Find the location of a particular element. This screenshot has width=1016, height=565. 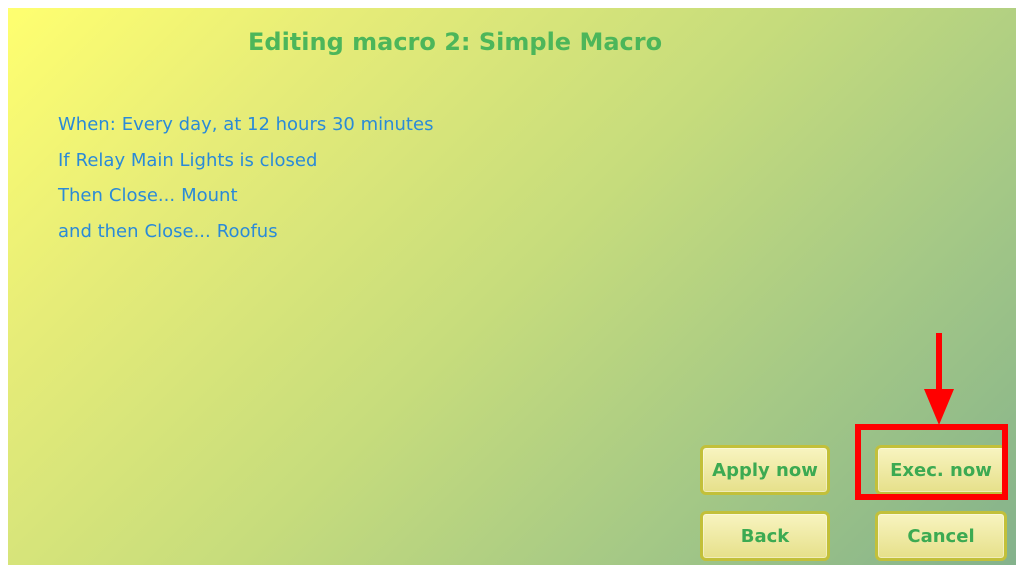

and-then-line: and then Close... Roofus is located at coordinates (245, 237).